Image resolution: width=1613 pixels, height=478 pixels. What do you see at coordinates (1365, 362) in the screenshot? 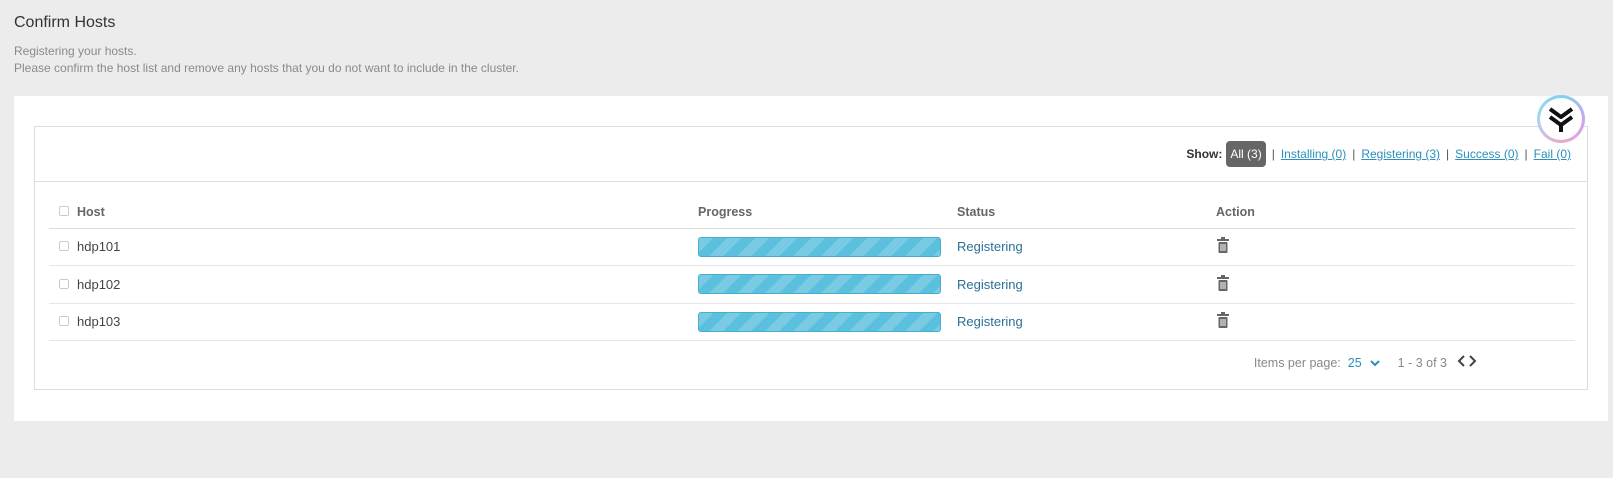
I see `pagination: Items per page: 25 1 - 3 of 3` at bounding box center [1365, 362].